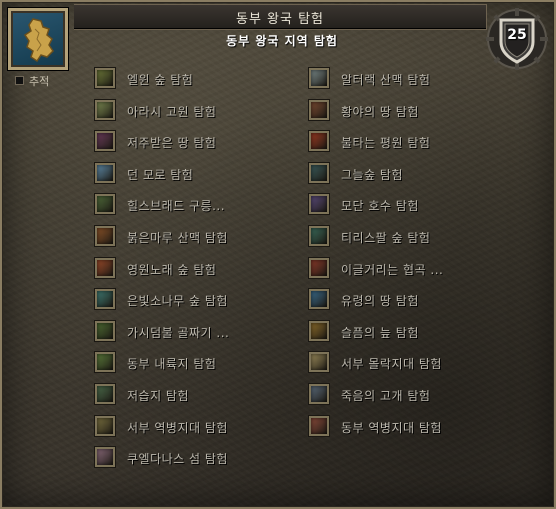  What do you see at coordinates (160, 174) in the screenshot?
I see `criteria-label: 던 모로 탐험` at bounding box center [160, 174].